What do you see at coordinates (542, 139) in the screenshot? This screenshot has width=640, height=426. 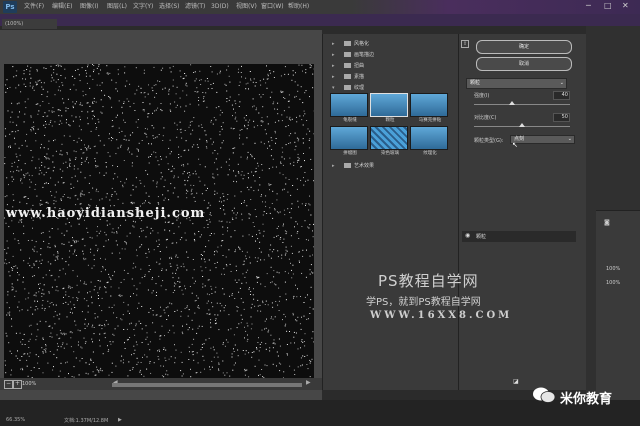 I see `grain-type-select: 点刻 ⌄` at bounding box center [542, 139].